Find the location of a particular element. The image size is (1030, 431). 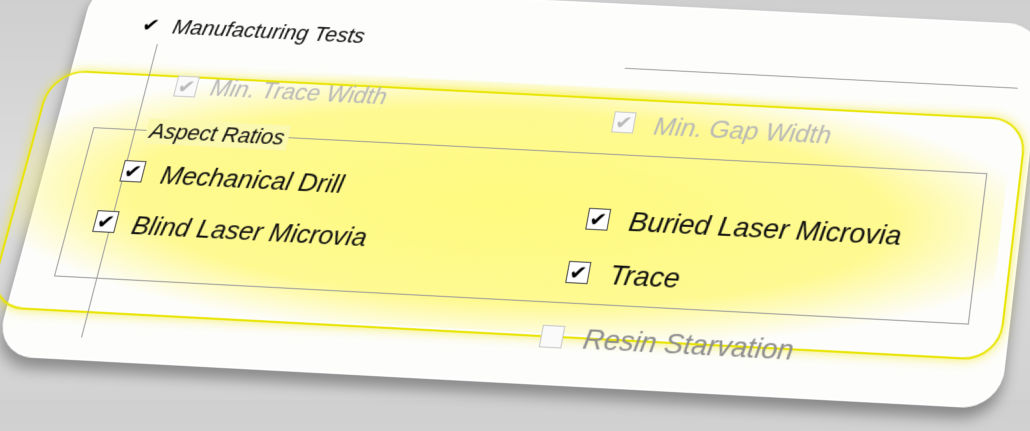

buried-laser-microvia-checkbox: ✔ is located at coordinates (598, 219).